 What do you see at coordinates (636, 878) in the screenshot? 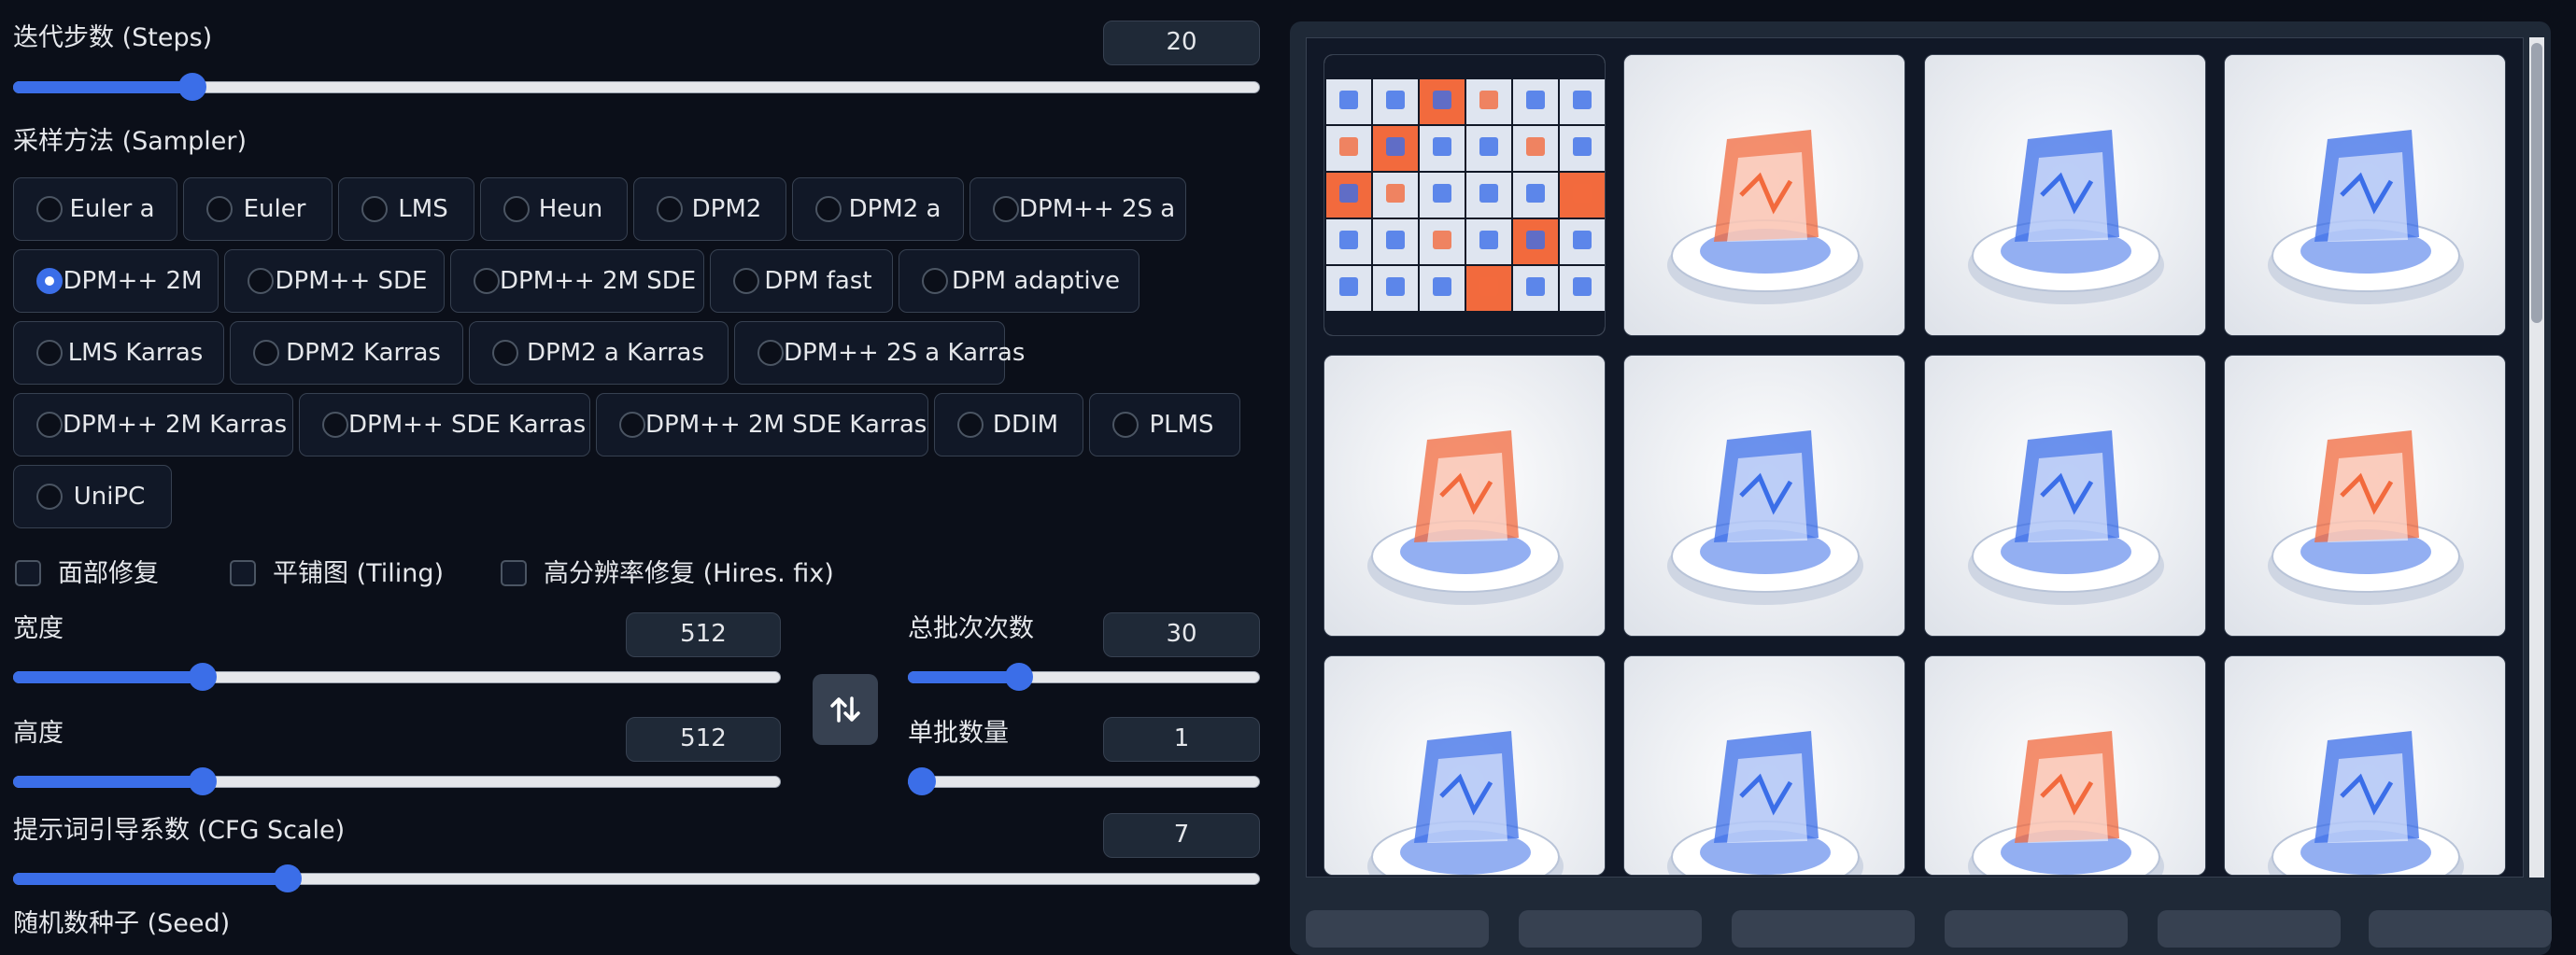
I see `cfg-scale-slider` at bounding box center [636, 878].